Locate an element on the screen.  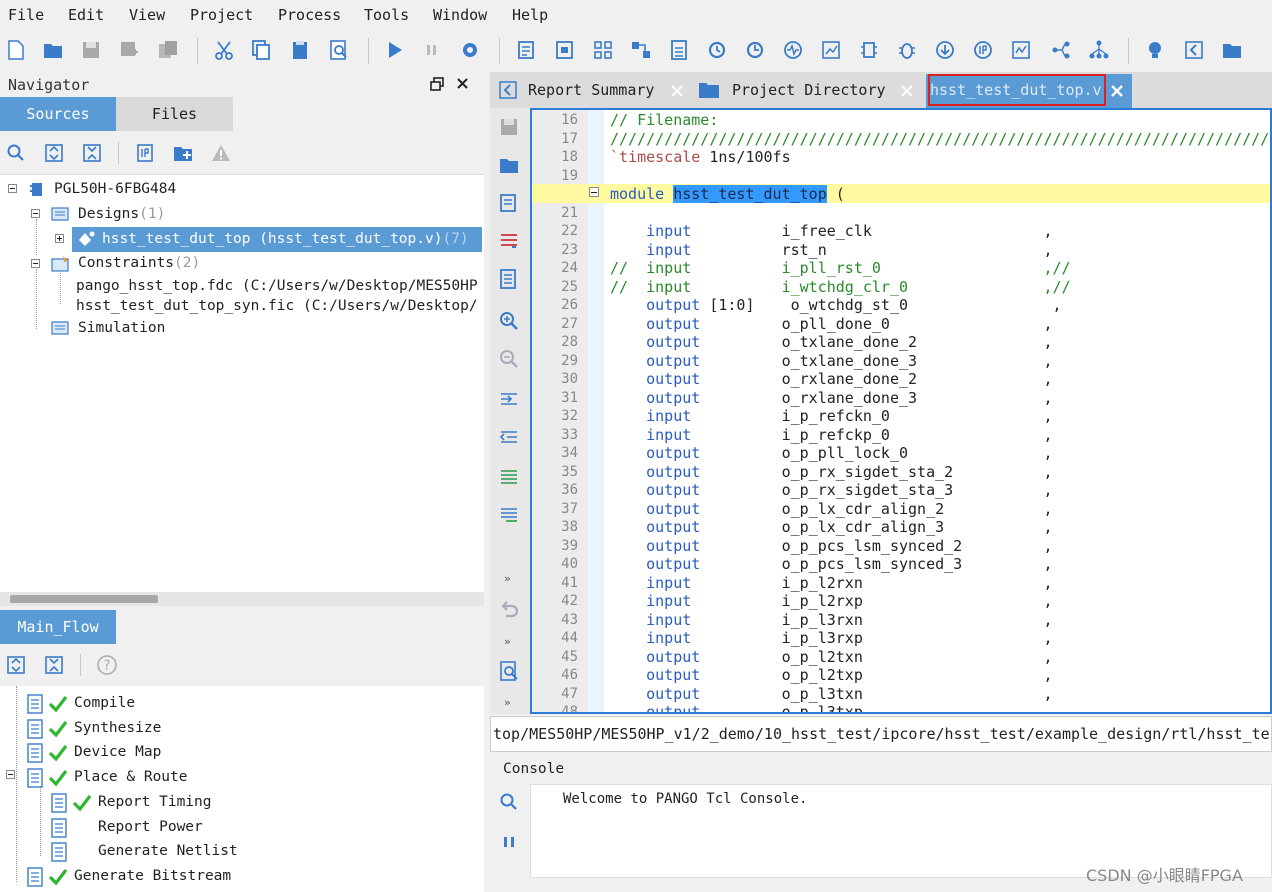
code-line: output o_p_l2txp , is located at coordinates (831, 675).